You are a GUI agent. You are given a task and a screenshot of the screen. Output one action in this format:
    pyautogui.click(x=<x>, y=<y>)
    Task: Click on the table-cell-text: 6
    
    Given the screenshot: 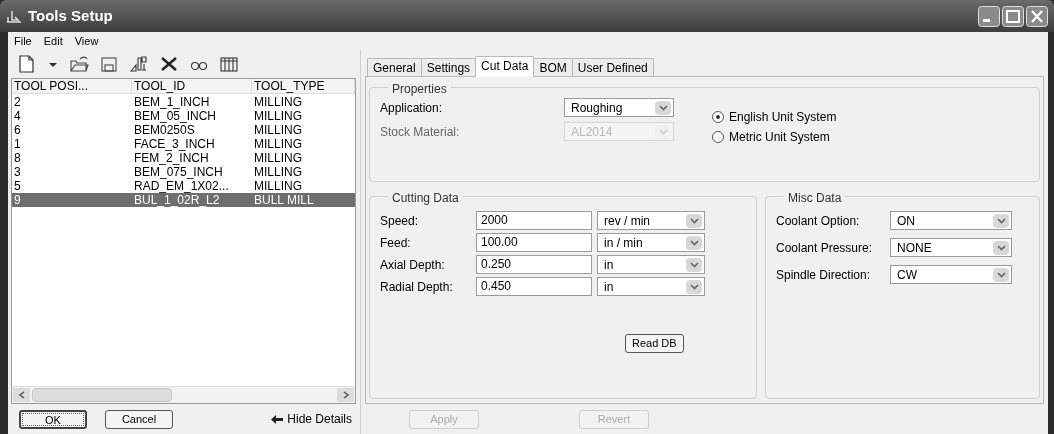 What is the action you would take?
    pyautogui.click(x=17, y=130)
    